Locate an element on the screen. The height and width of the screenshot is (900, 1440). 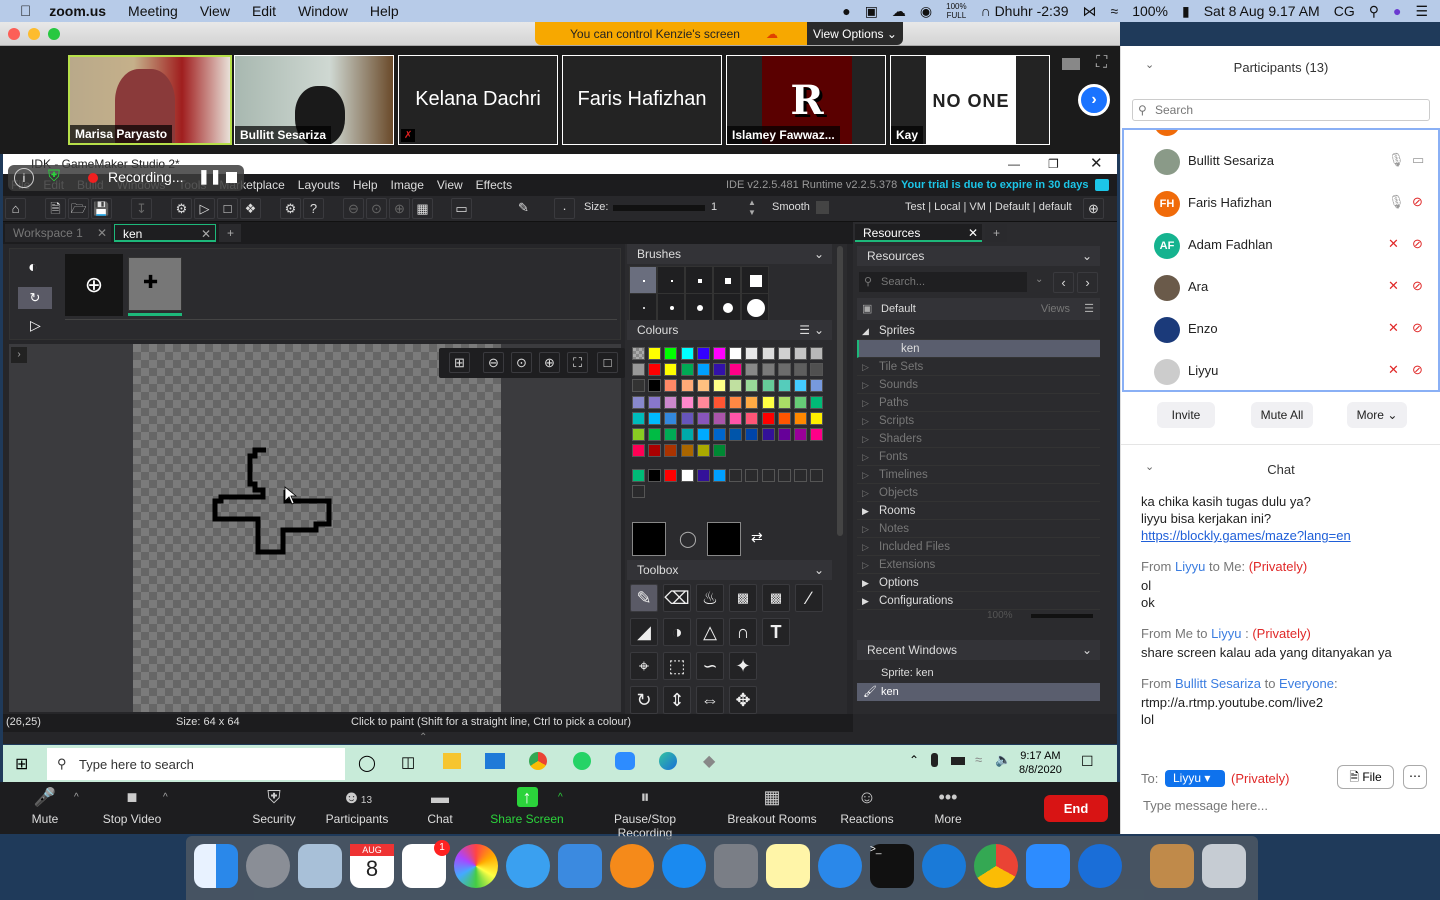
debug-icon: ⚙ is located at coordinates (181, 208).